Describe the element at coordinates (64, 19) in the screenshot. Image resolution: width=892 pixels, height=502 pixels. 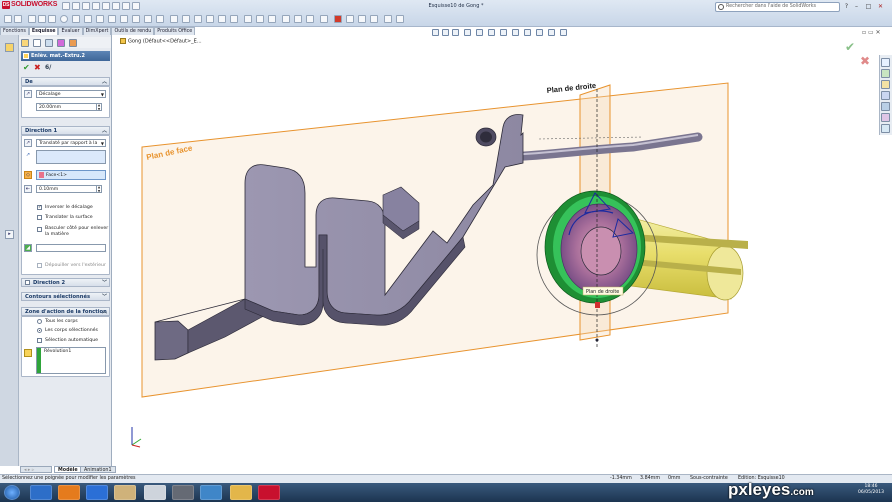
I see `circle-icon` at that location.